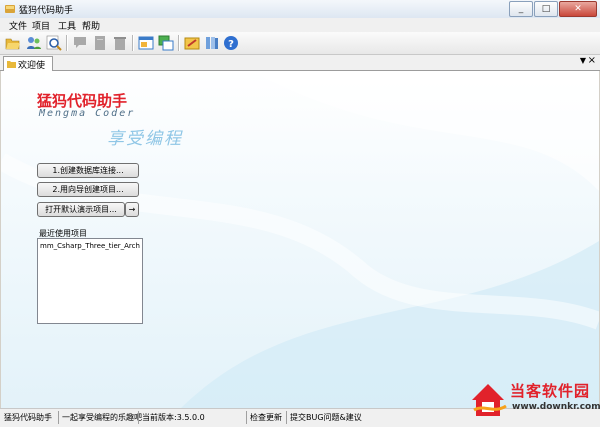 Image resolution: width=600 pixels, height=427 pixels. Describe the element at coordinates (326, 417) in the screenshot. I see `submit-bug-link: 提交BUG问题&建议` at that location.